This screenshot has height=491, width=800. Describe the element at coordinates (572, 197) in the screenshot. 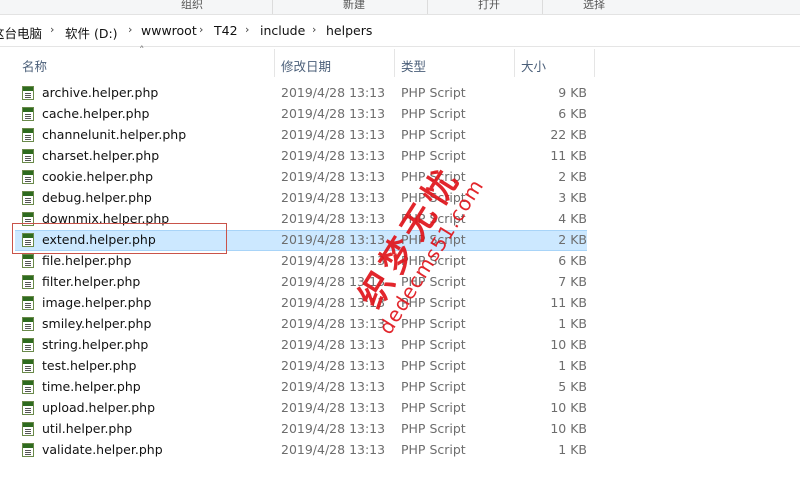

I see `file-size: 3 KB` at that location.